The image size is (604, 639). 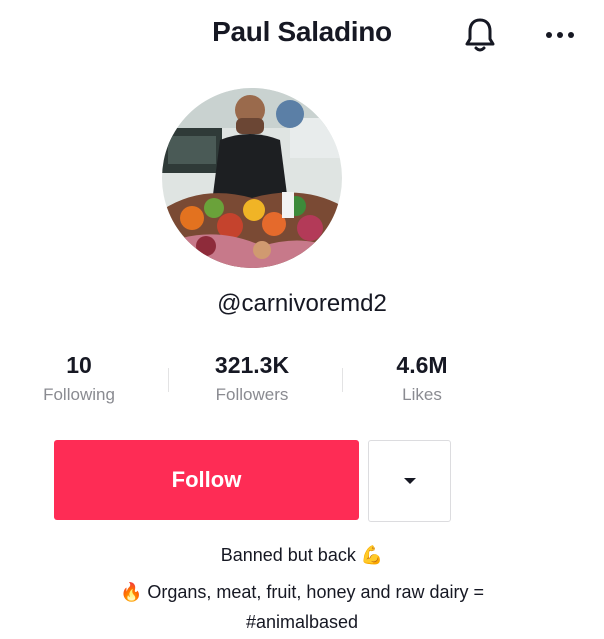 I want to click on stat-following-count: 10, so click(x=79, y=365).